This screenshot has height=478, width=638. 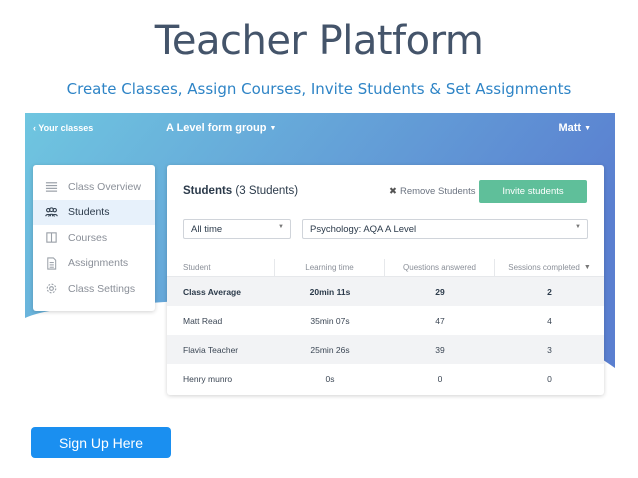 I want to click on chevron-left-icon: ‹, so click(x=34, y=128).